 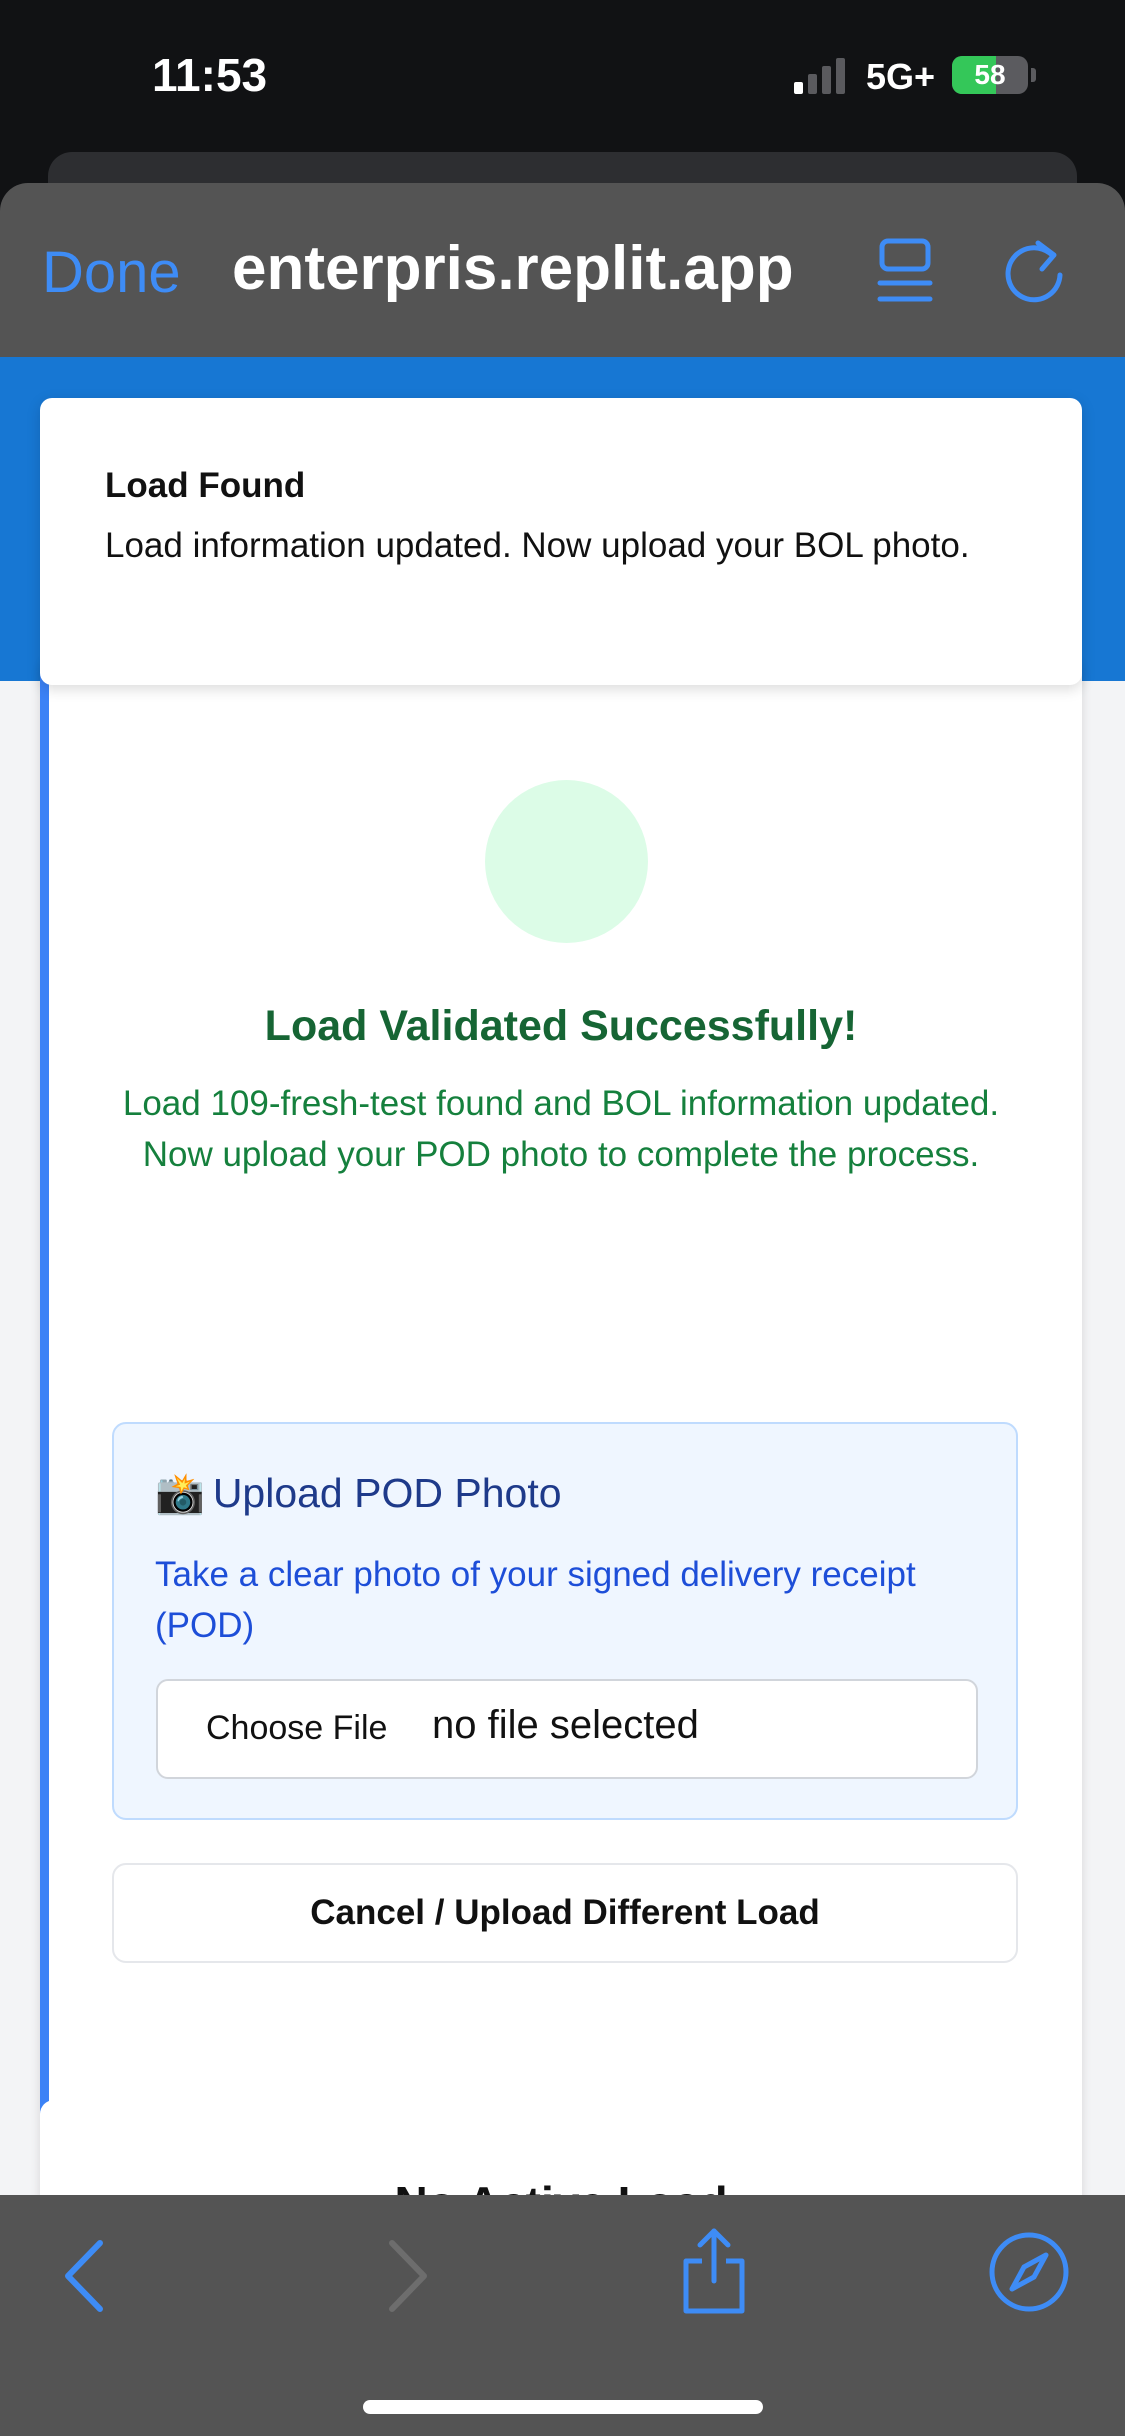 I want to click on validation-title: Load Validated Successfully!, so click(x=561, y=1026).